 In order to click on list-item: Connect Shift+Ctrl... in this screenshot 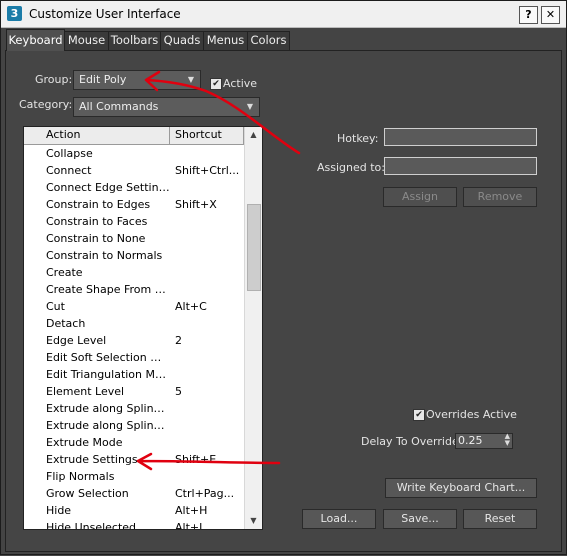, I will do `click(134, 170)`.